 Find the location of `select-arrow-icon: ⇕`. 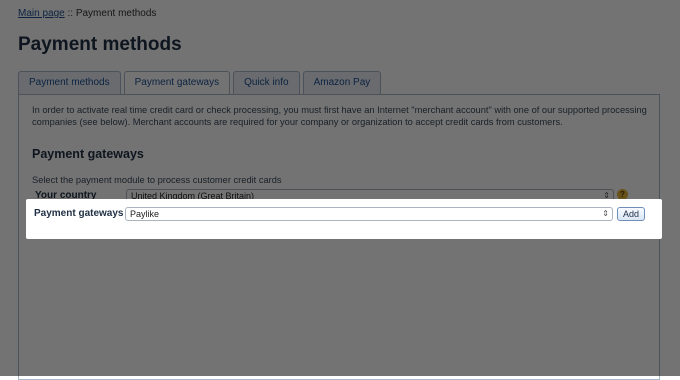

select-arrow-icon: ⇕ is located at coordinates (605, 213).